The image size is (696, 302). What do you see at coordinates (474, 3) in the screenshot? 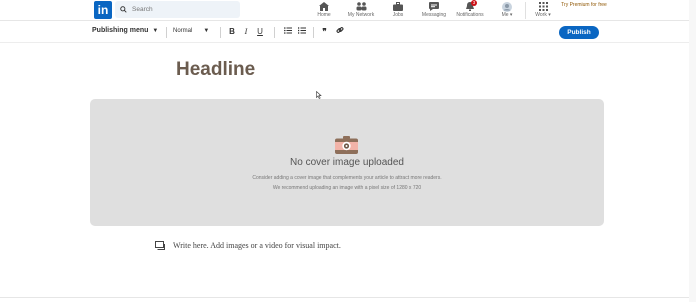
I see `notifications-badge: 3` at bounding box center [474, 3].